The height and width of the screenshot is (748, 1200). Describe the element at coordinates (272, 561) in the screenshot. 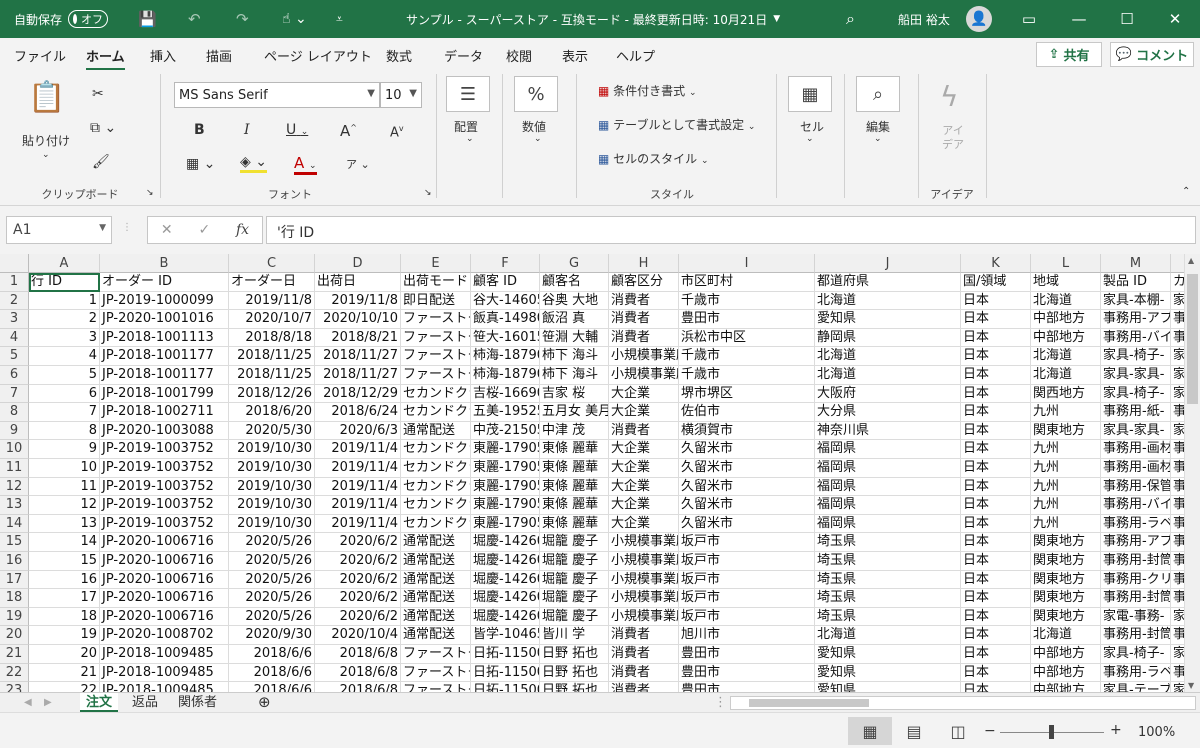

I see `table-cell: 2020/5/26` at that location.